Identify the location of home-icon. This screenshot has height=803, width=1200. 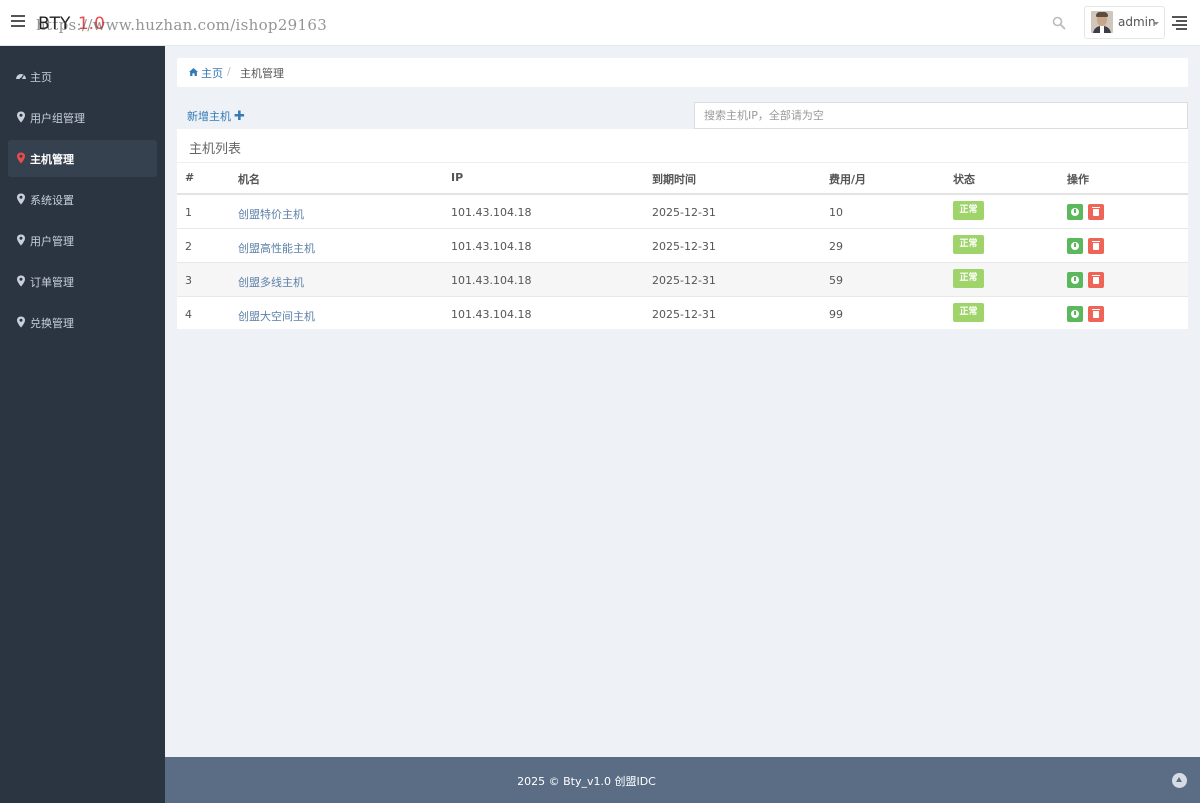
(193, 72).